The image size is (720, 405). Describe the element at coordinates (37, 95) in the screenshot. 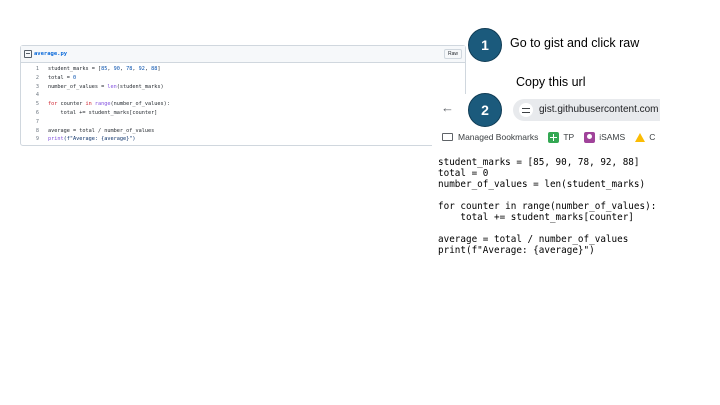

I see `line-number: 4` at that location.